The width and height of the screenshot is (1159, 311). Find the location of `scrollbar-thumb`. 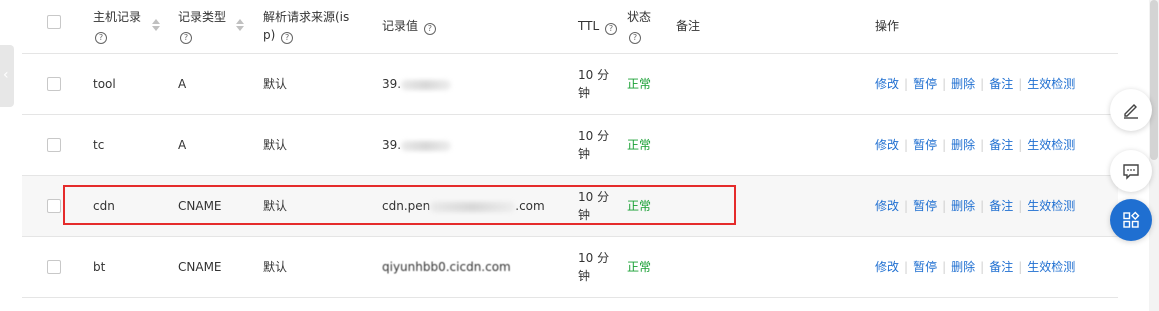

scrollbar-thumb is located at coordinates (1154, 80).